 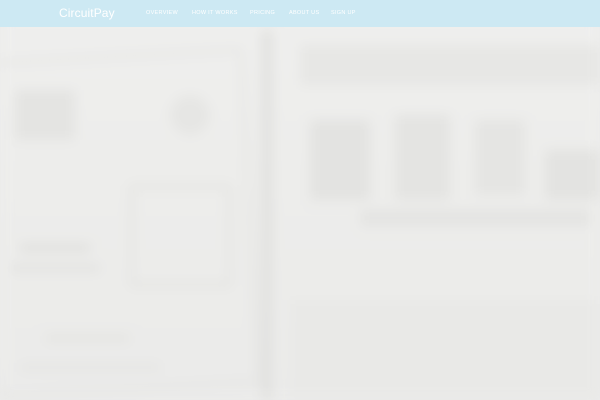 What do you see at coordinates (262, 13) in the screenshot?
I see `nav-link-pricing: PRICING` at bounding box center [262, 13].